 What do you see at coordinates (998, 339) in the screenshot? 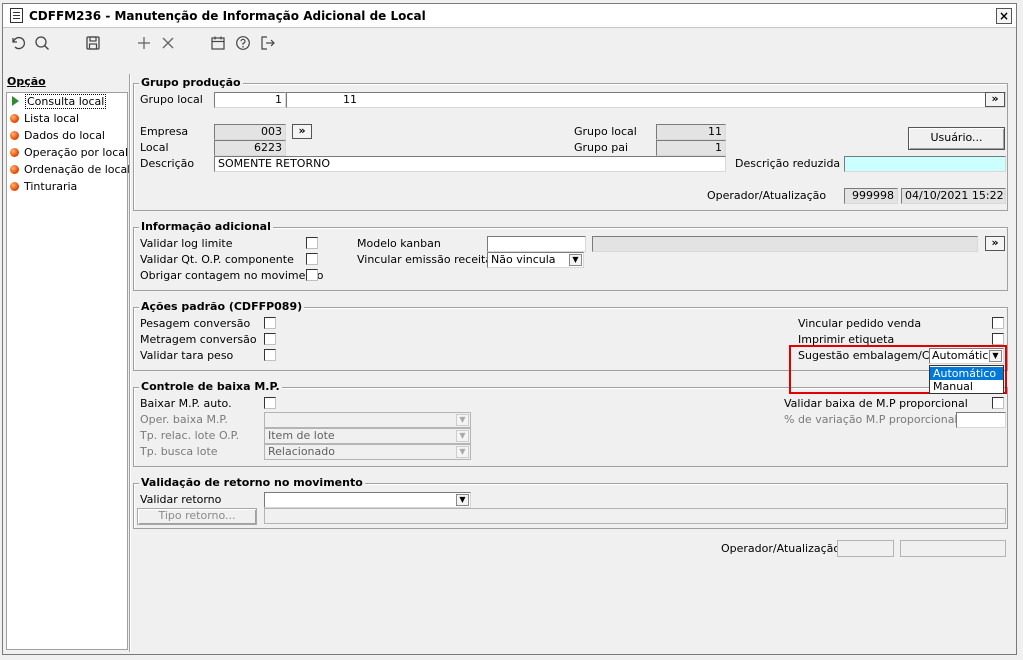
I see `imprimir-etiqueta-checkbox` at bounding box center [998, 339].